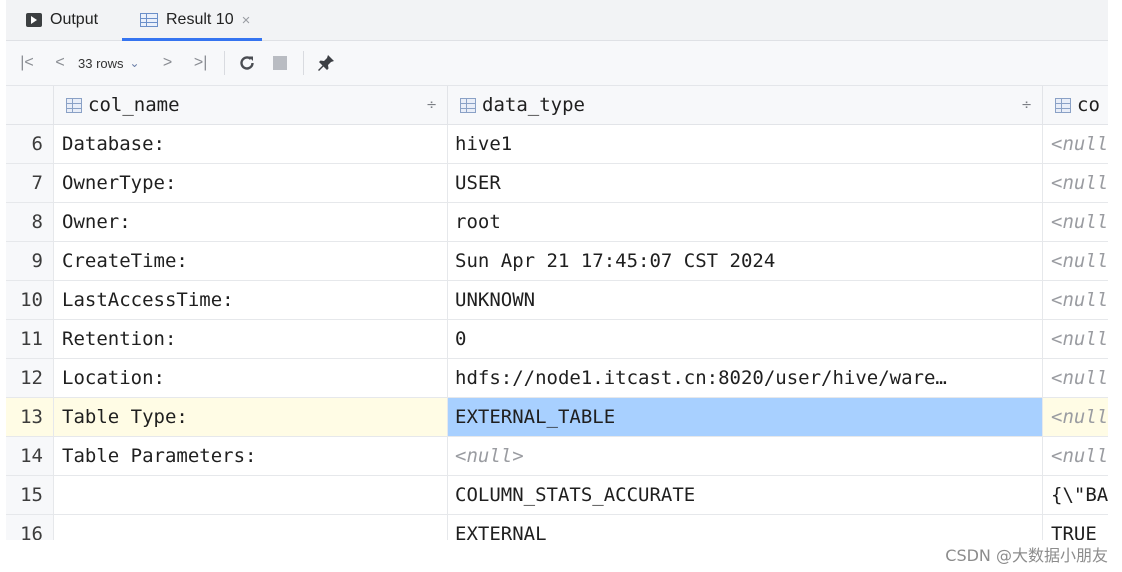  Describe the element at coordinates (109, 63) in the screenshot. I see `row-count-dropdown: 33 rows ⌄` at that location.